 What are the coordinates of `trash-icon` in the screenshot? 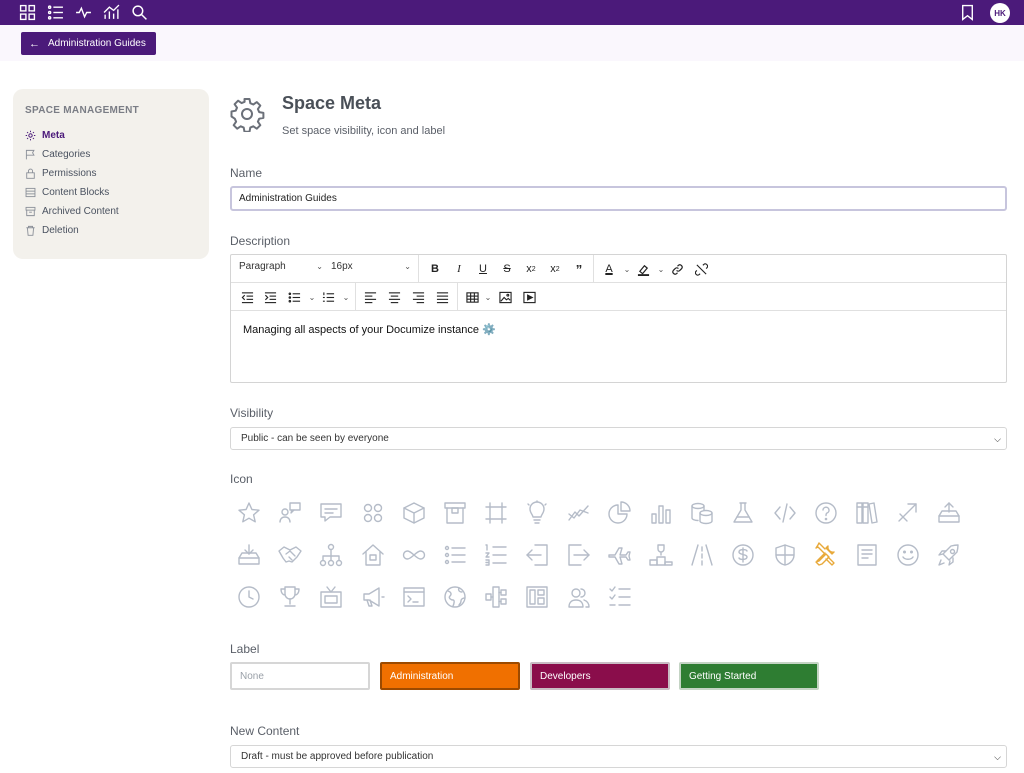 It's located at (30, 230).